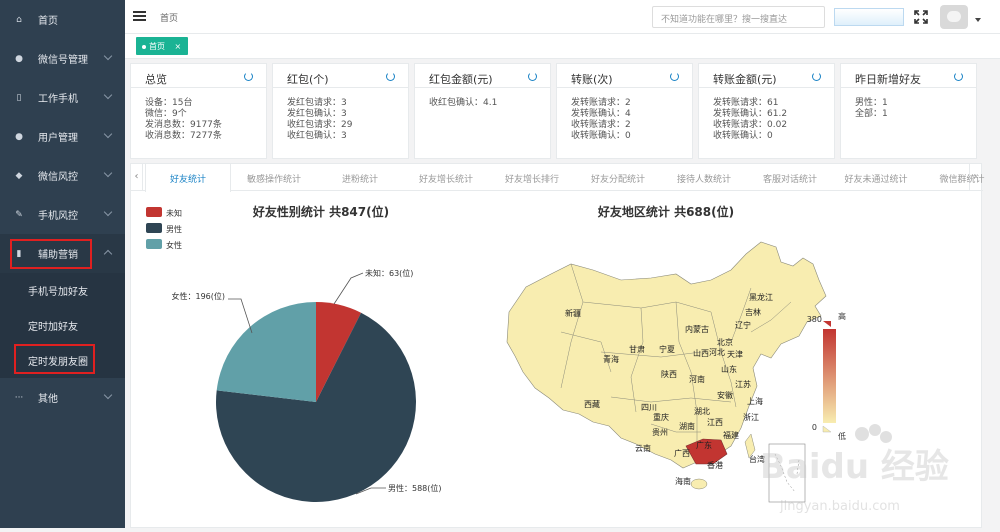  What do you see at coordinates (48, 21) in the screenshot?
I see `sidebar-item-label: 首页` at bounding box center [48, 21].